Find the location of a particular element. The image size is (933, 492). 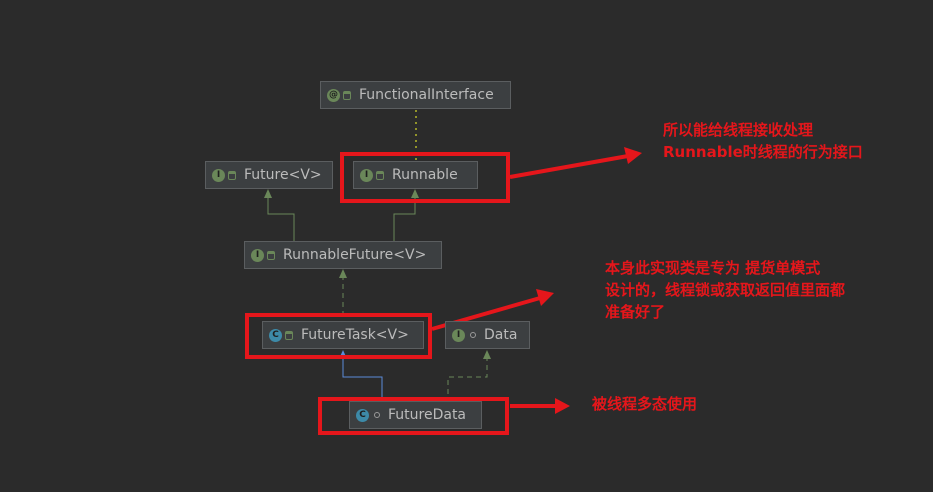

runnable-note-arrow is located at coordinates (569, 166).